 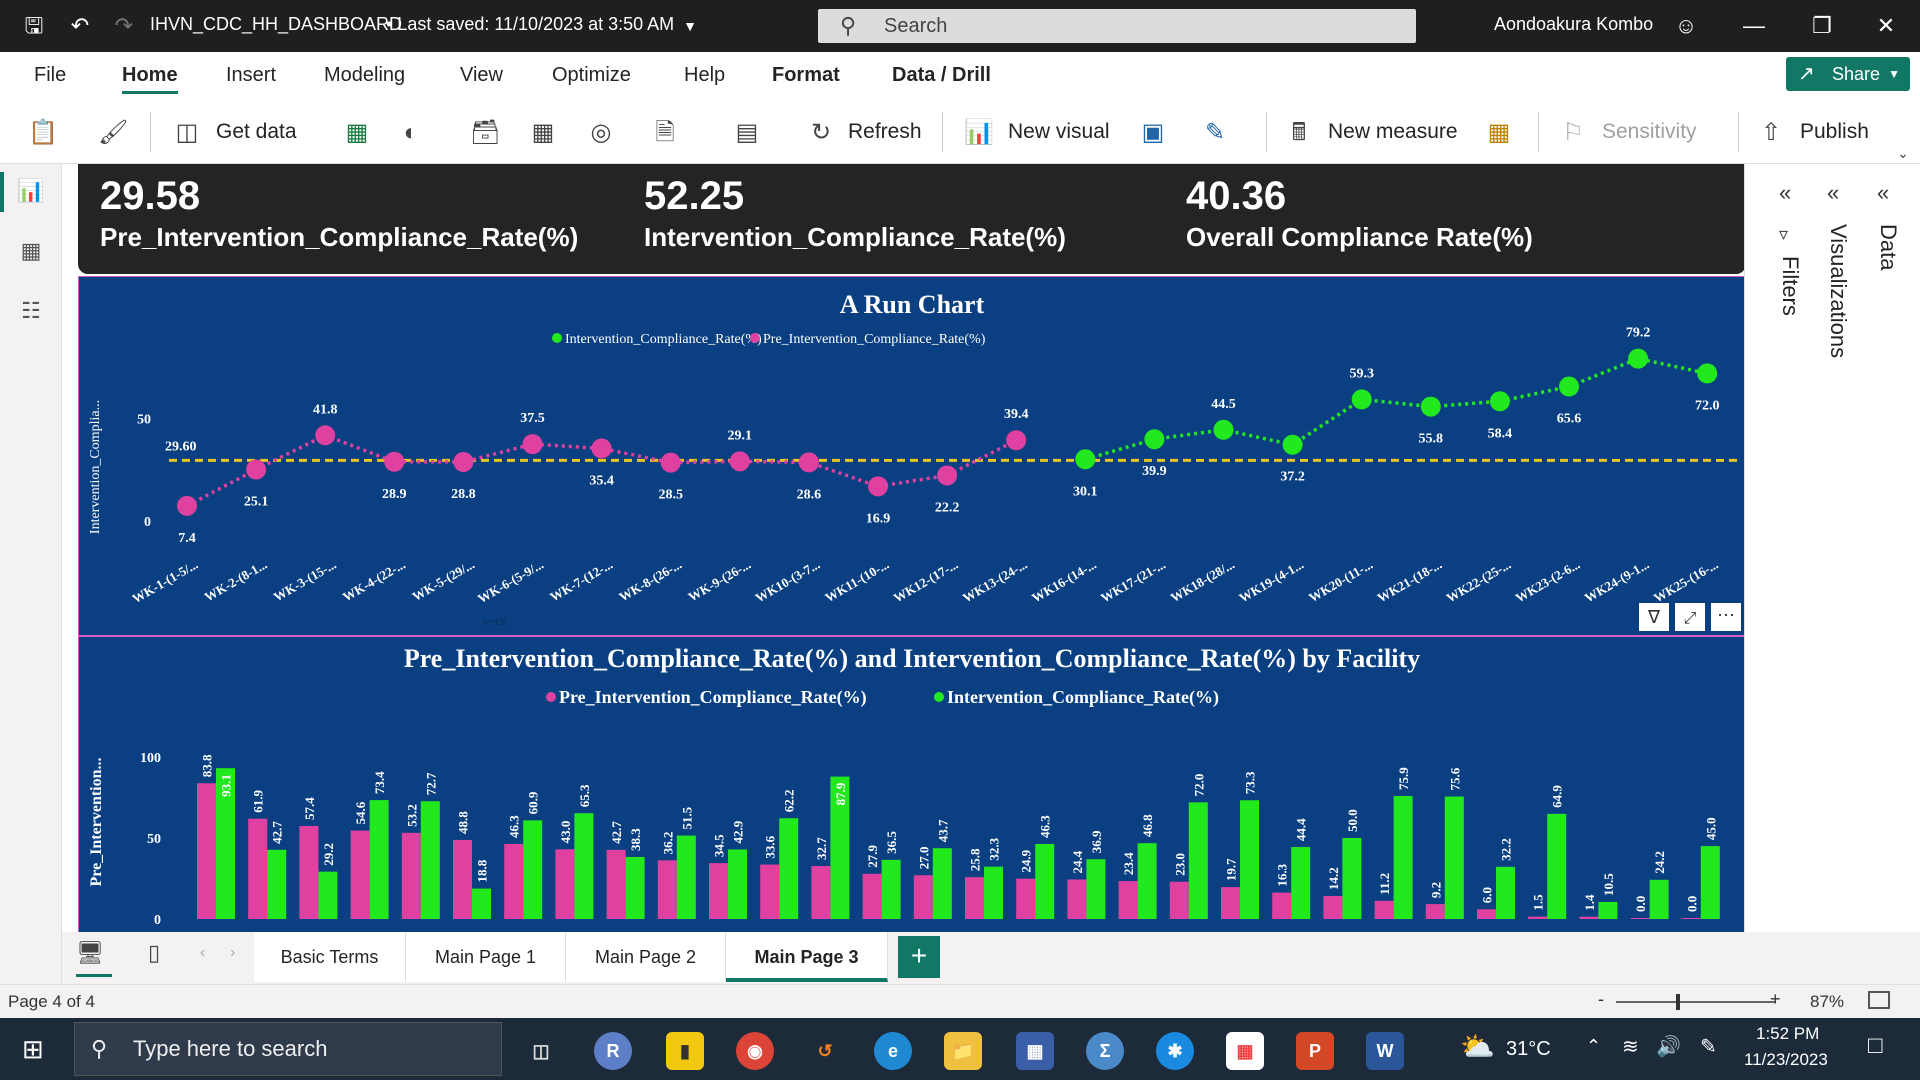 What do you see at coordinates (43, 133) in the screenshot?
I see `paste-icon: 📋` at bounding box center [43, 133].